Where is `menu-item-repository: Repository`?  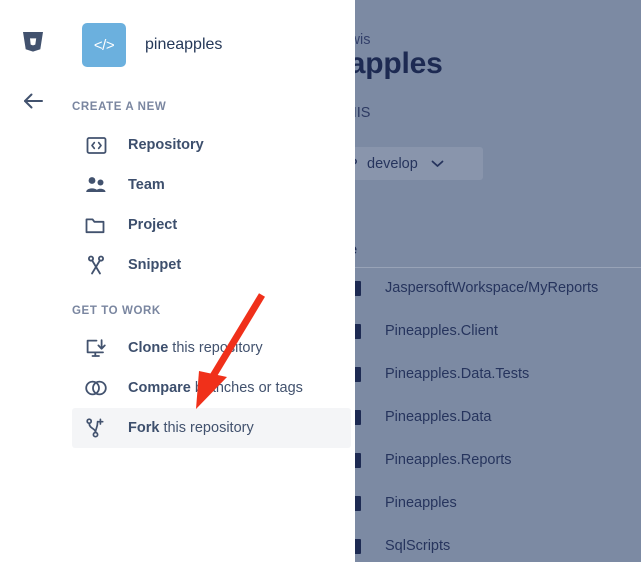 menu-item-repository: Repository is located at coordinates (211, 145).